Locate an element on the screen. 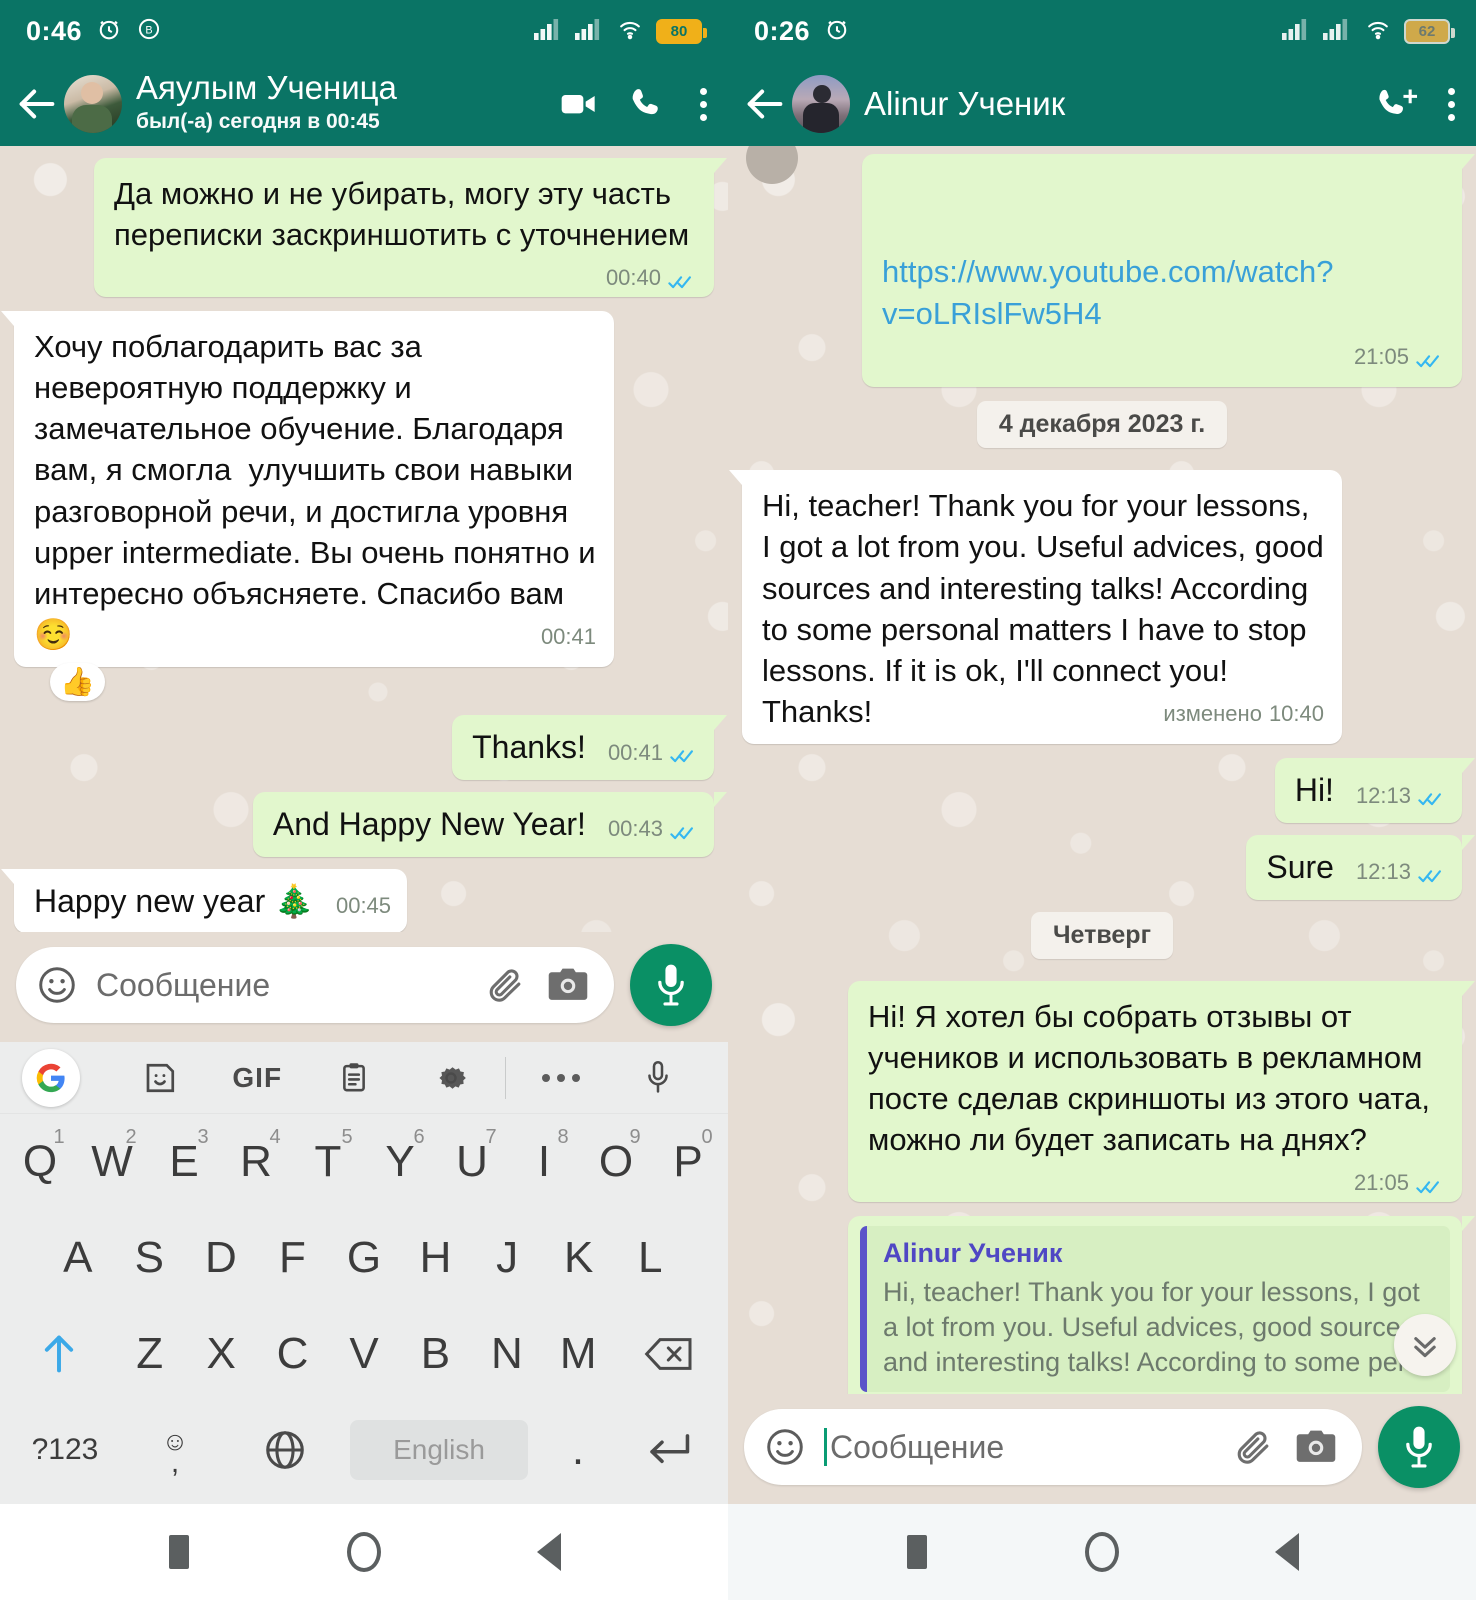 The height and width of the screenshot is (1600, 1476). sticker-icon is located at coordinates (160, 1078).